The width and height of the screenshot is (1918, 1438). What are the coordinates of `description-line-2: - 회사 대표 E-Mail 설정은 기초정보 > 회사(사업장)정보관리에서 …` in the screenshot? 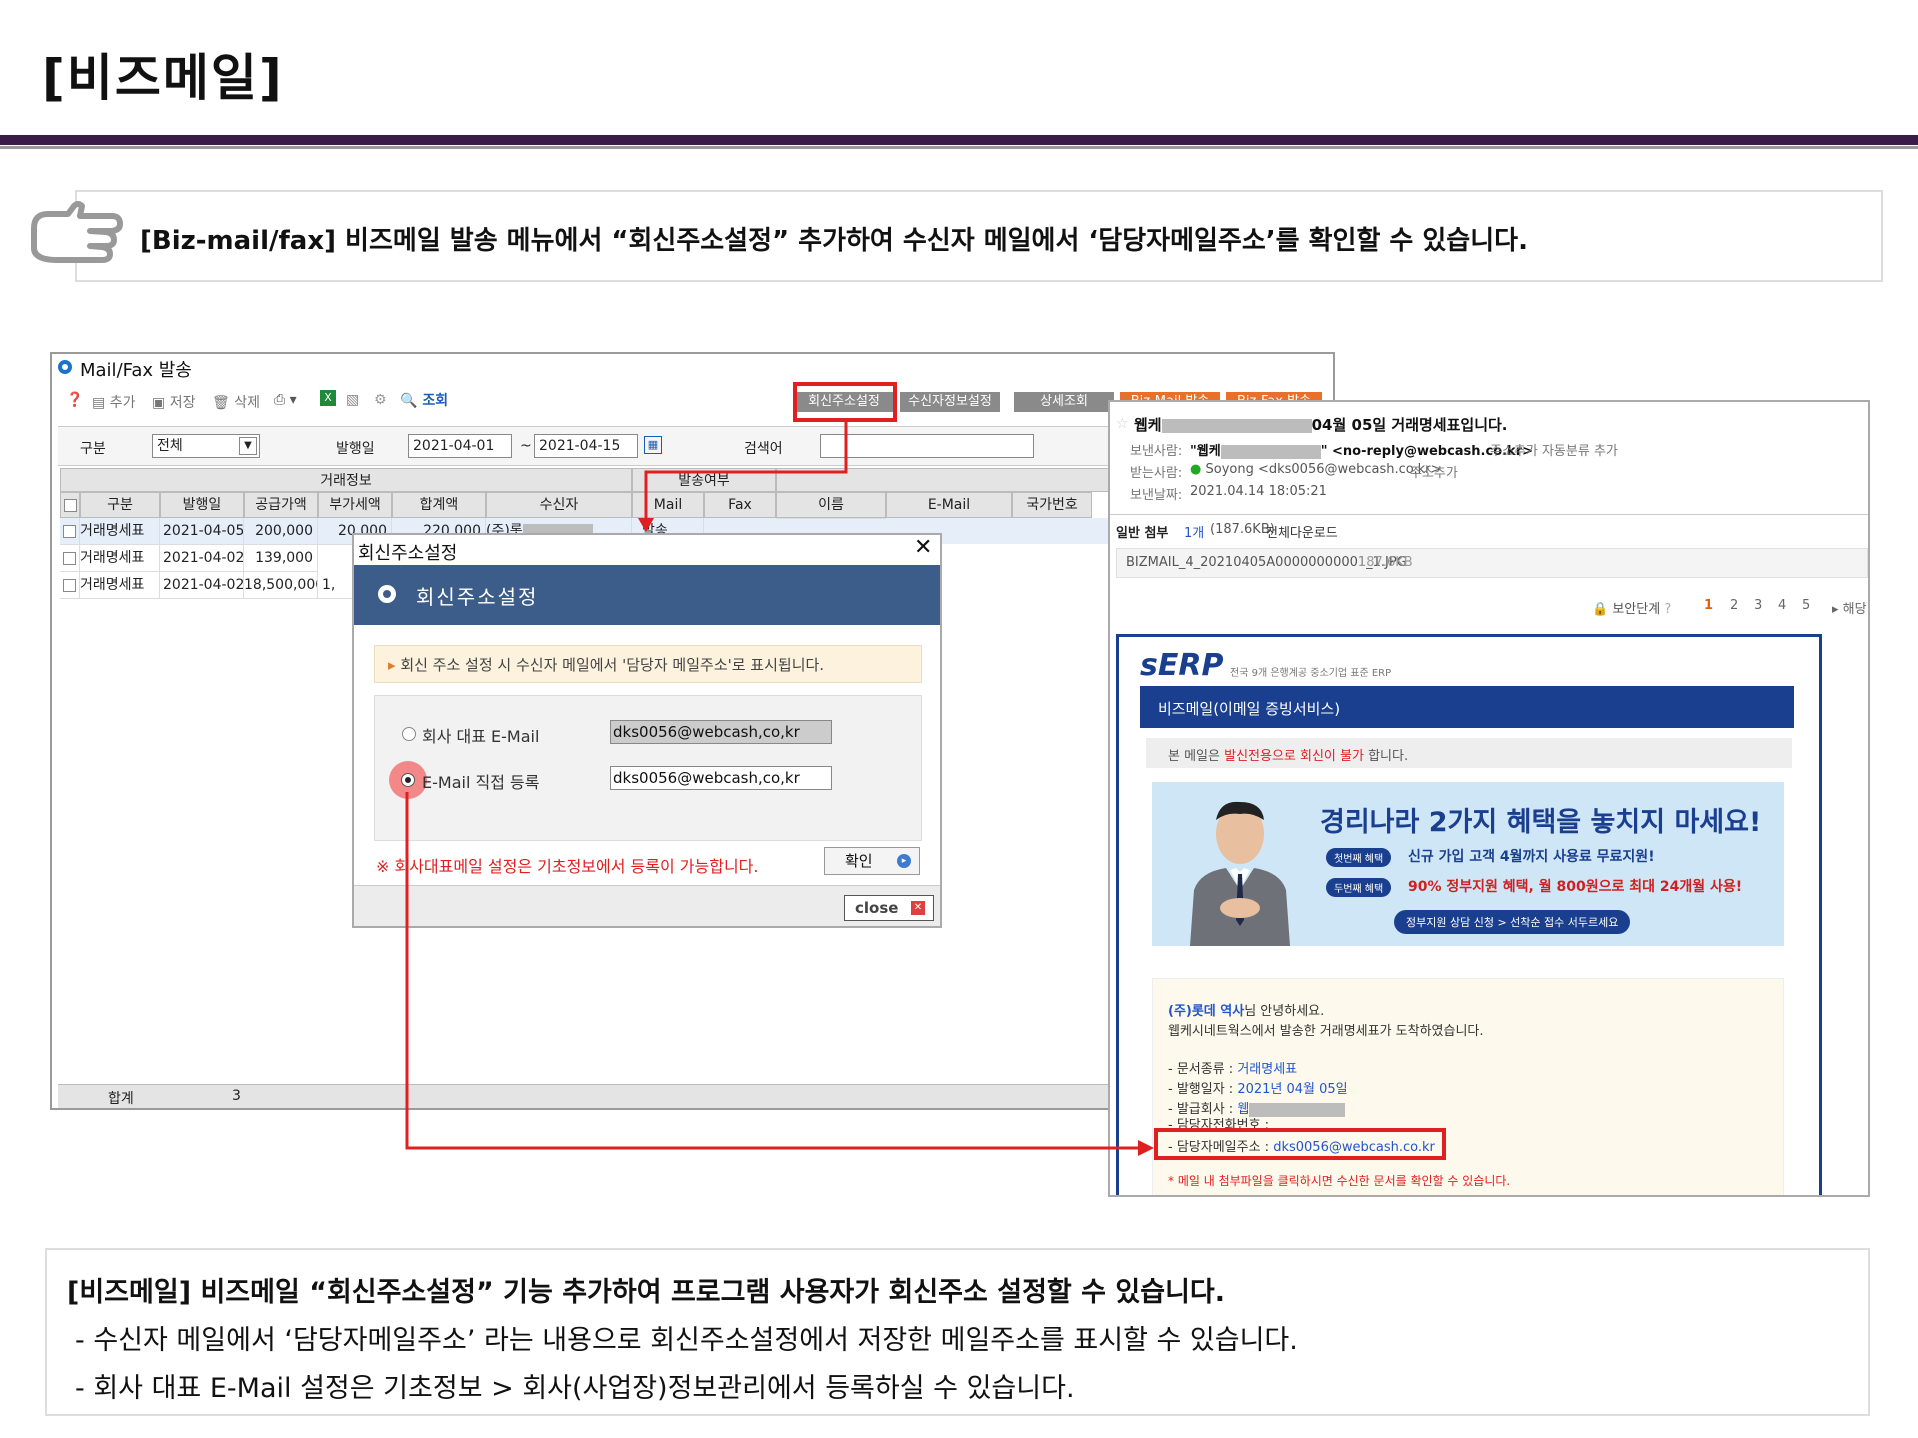 It's located at (575, 1388).